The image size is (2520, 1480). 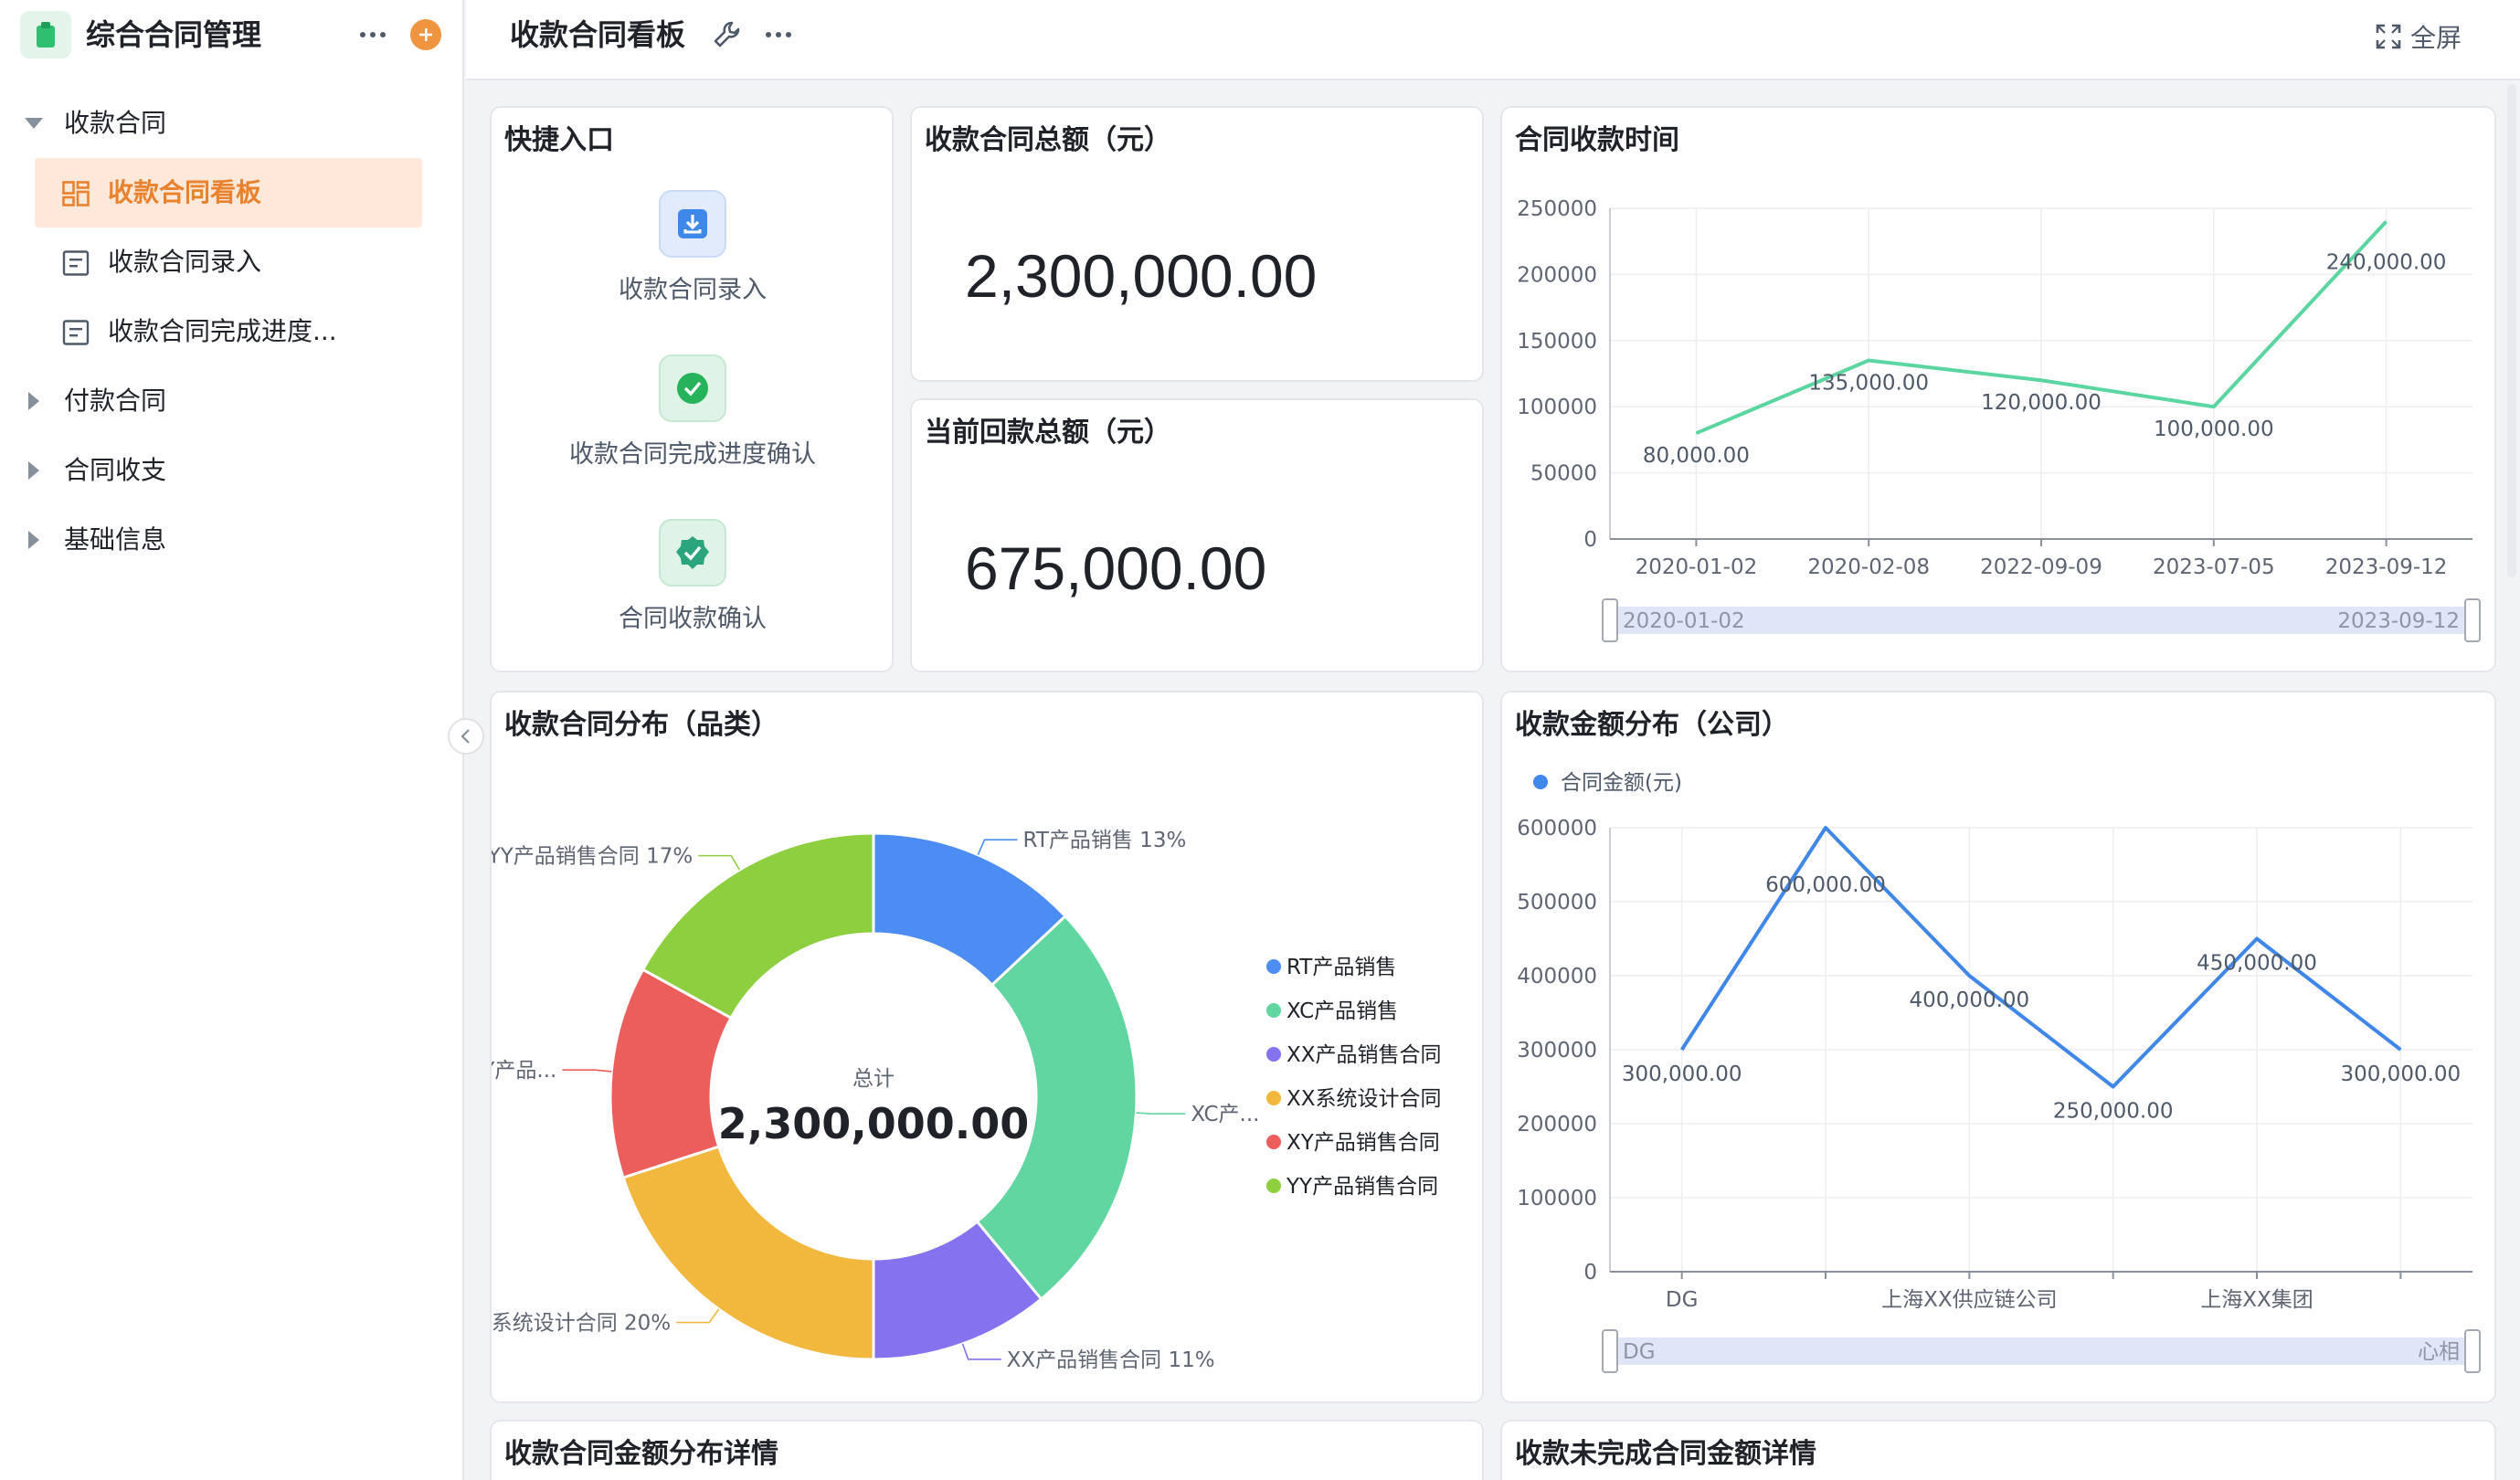 What do you see at coordinates (45, 34) in the screenshot?
I see `clipboard-icon` at bounding box center [45, 34].